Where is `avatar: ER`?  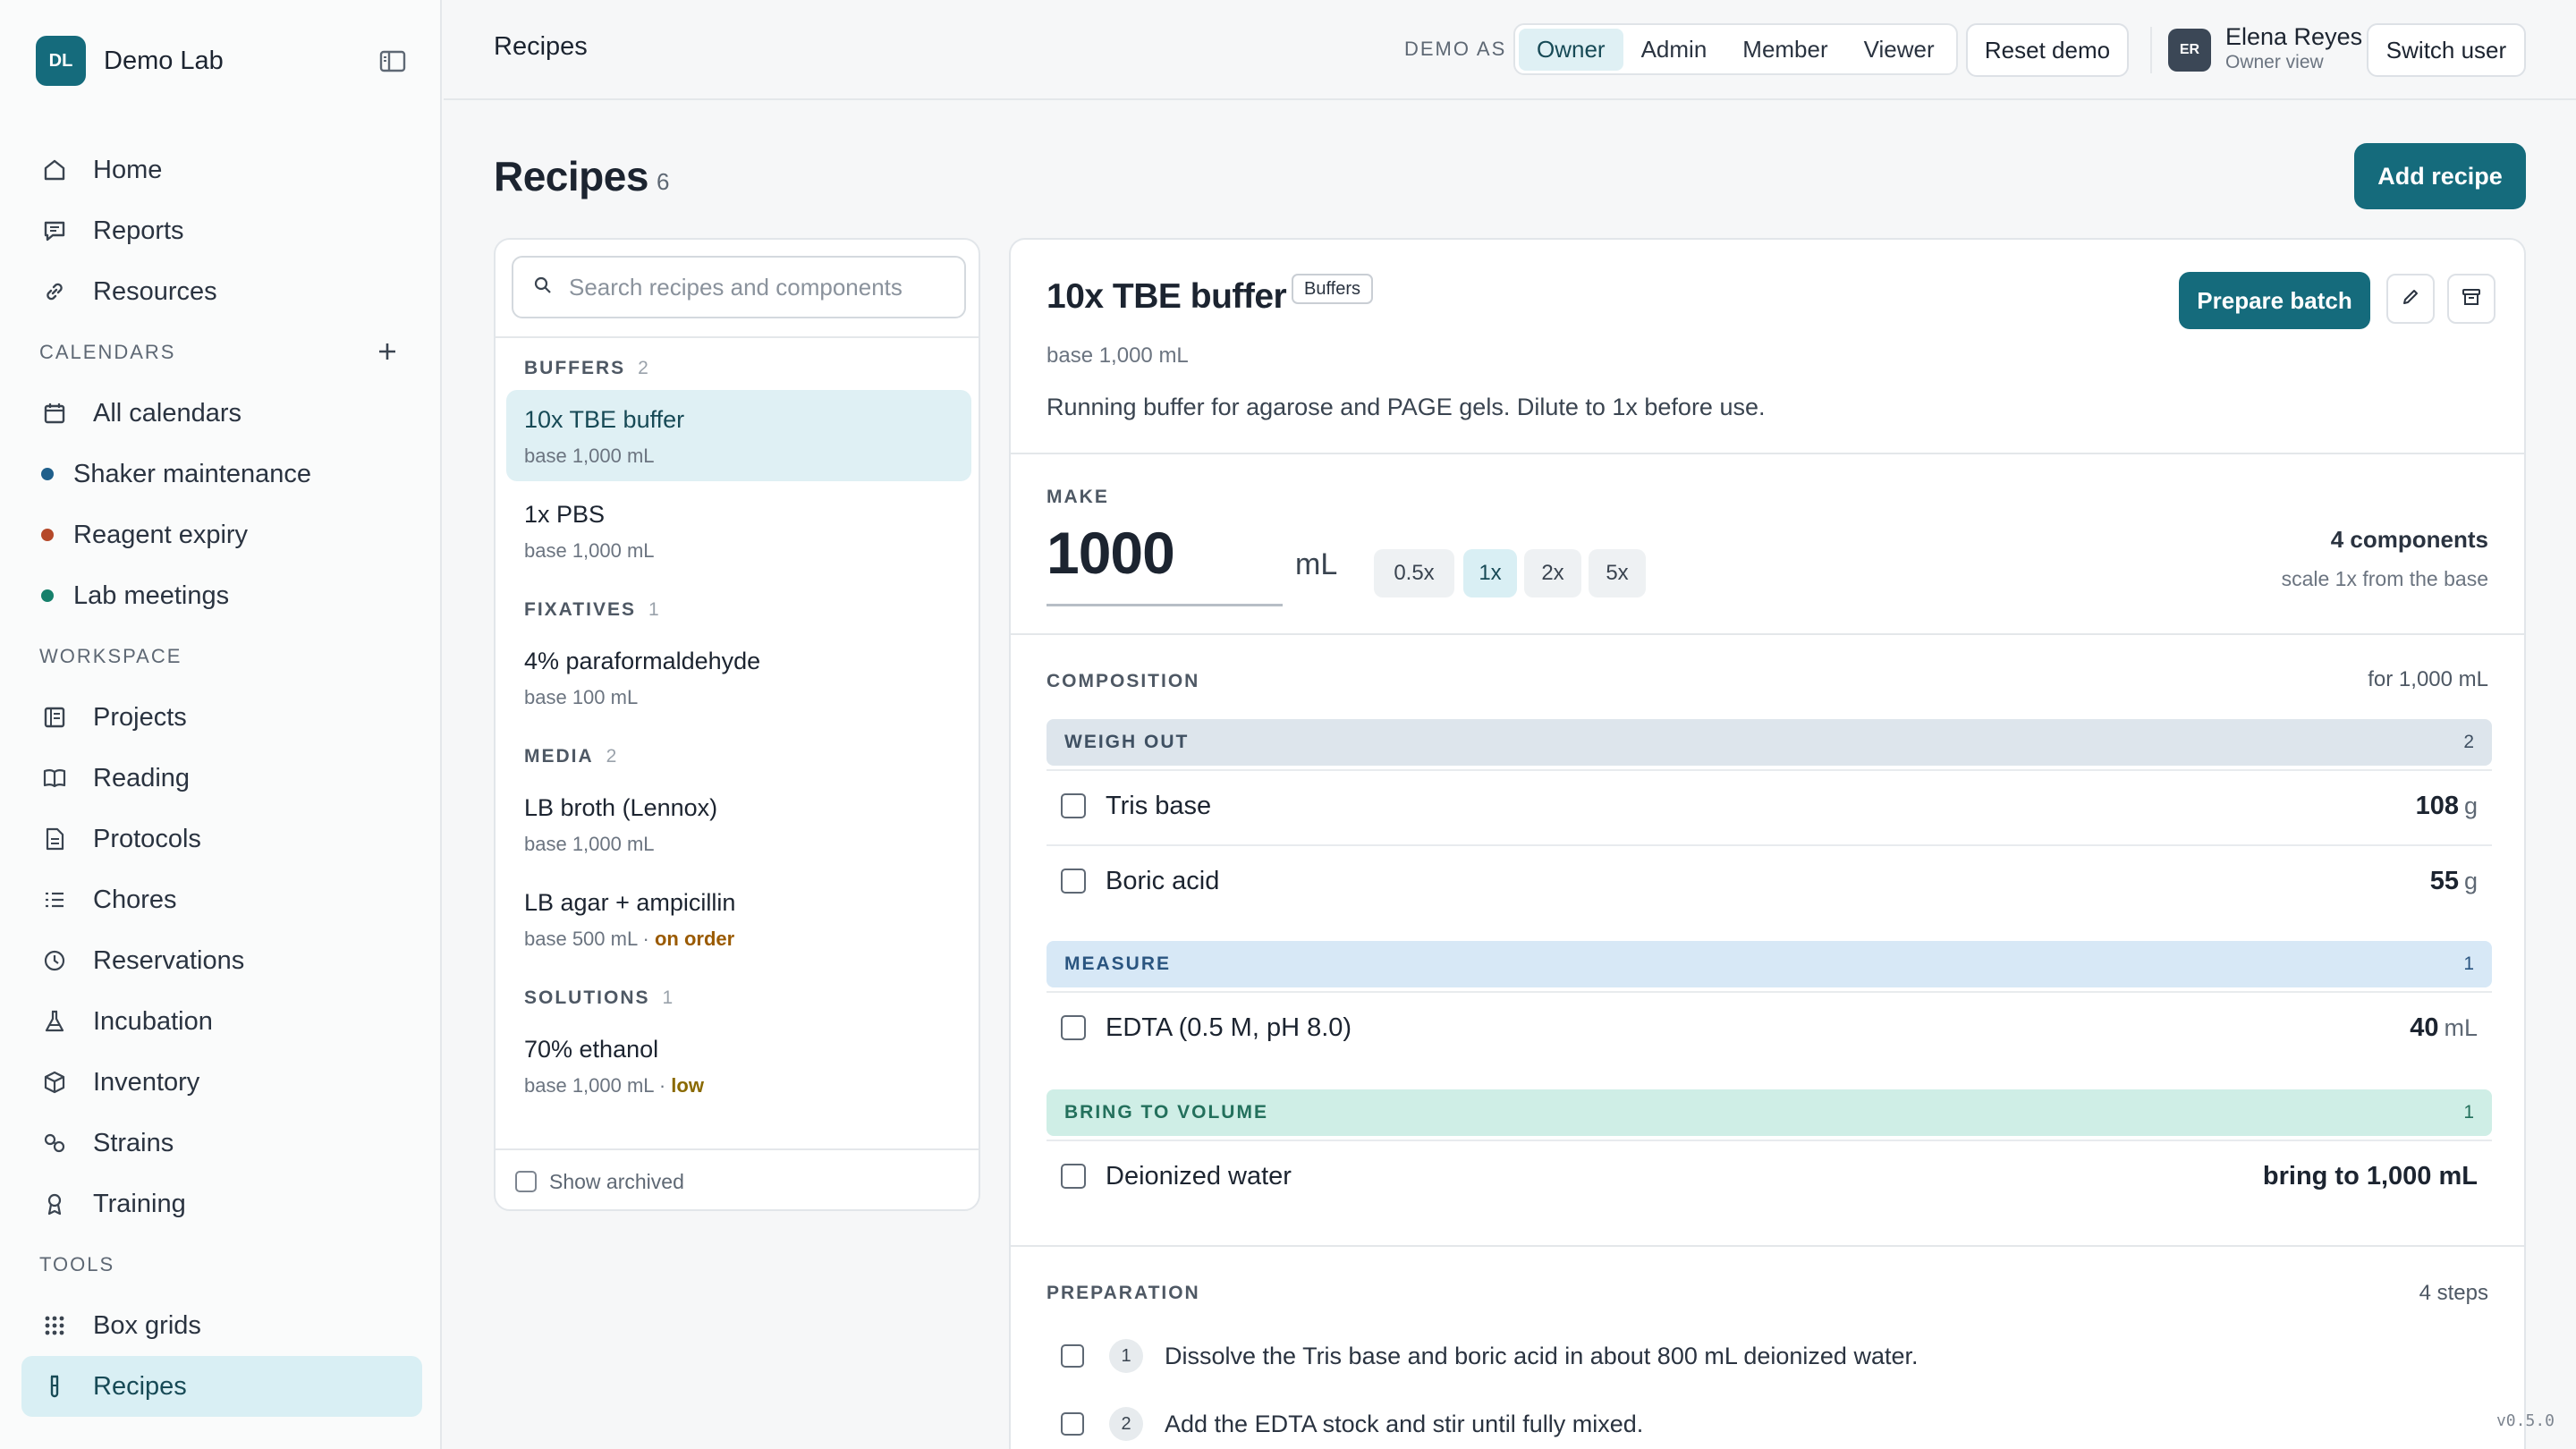
avatar: ER is located at coordinates (2189, 50).